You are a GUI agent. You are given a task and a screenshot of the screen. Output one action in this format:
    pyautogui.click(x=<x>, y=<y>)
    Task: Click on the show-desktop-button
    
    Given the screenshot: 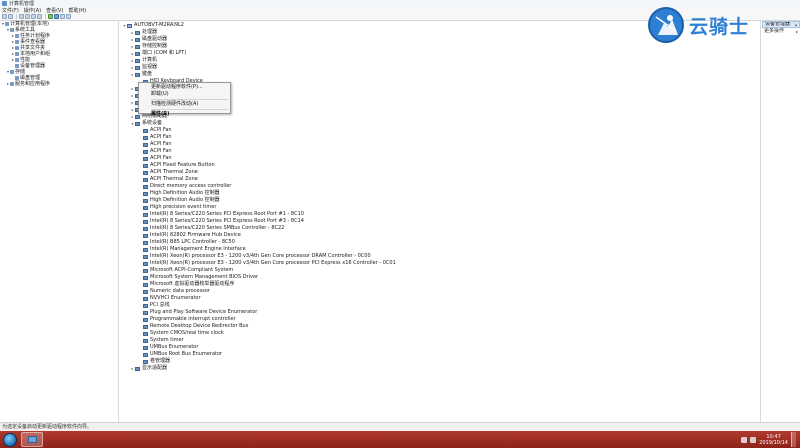 What is the action you would take?
    pyautogui.click(x=793, y=439)
    